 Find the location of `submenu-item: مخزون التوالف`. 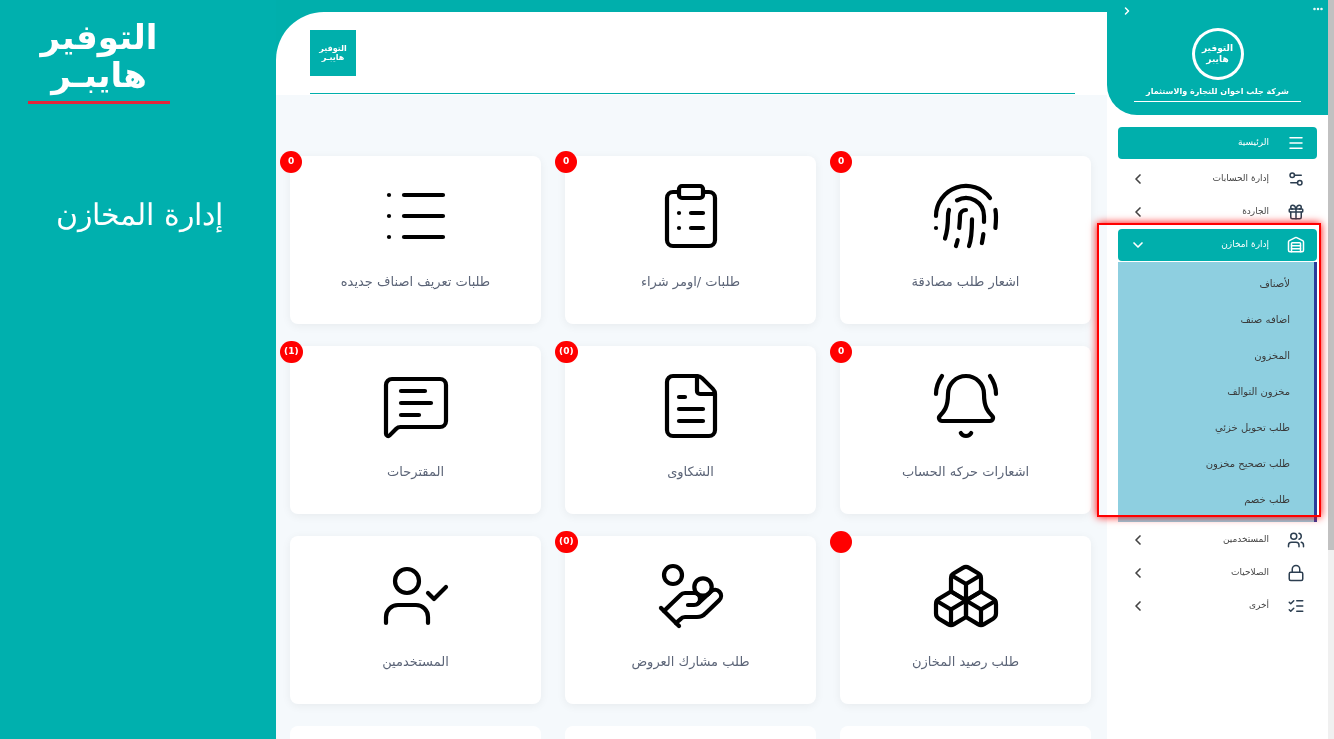

submenu-item: مخزون التوالف is located at coordinates (1204, 392).